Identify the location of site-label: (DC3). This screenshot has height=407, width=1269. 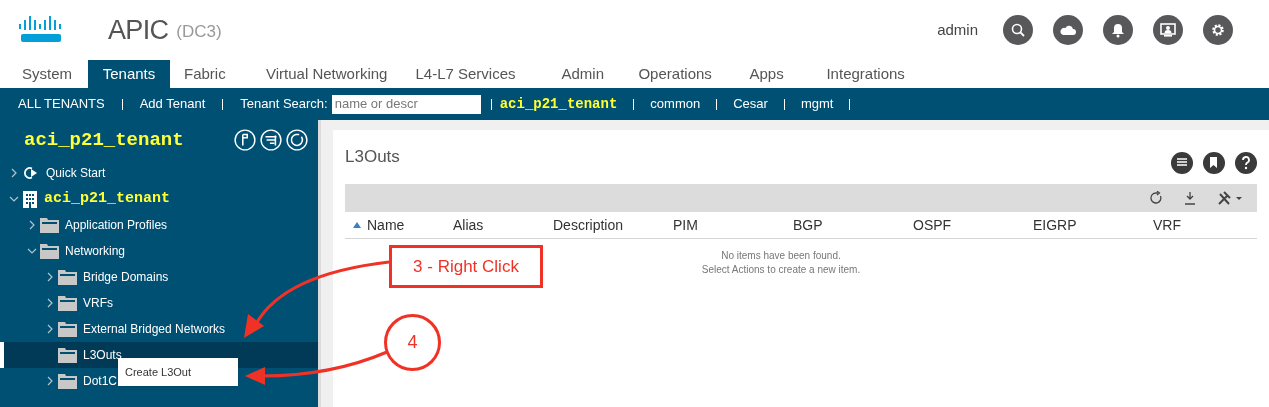
(199, 32).